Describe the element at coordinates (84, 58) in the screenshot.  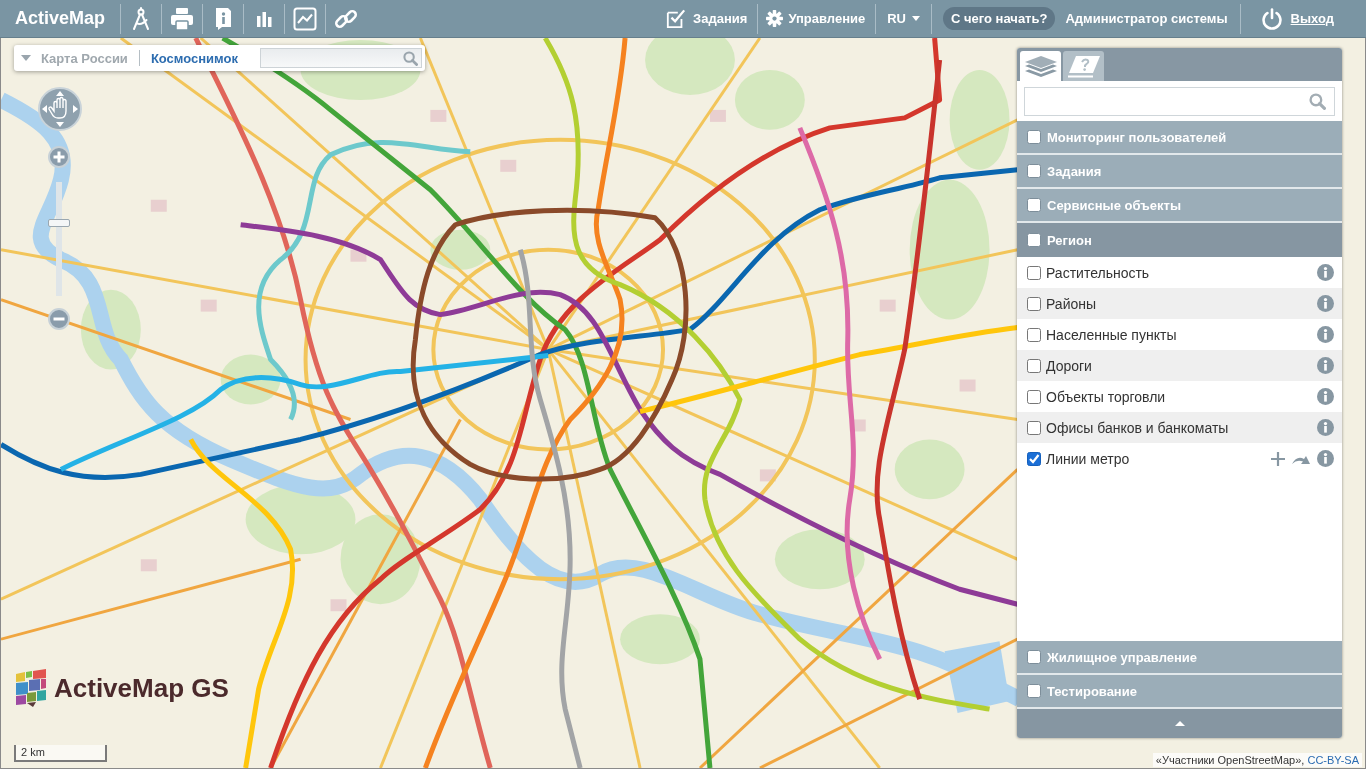
I see `map-layer-option: Карта России` at that location.